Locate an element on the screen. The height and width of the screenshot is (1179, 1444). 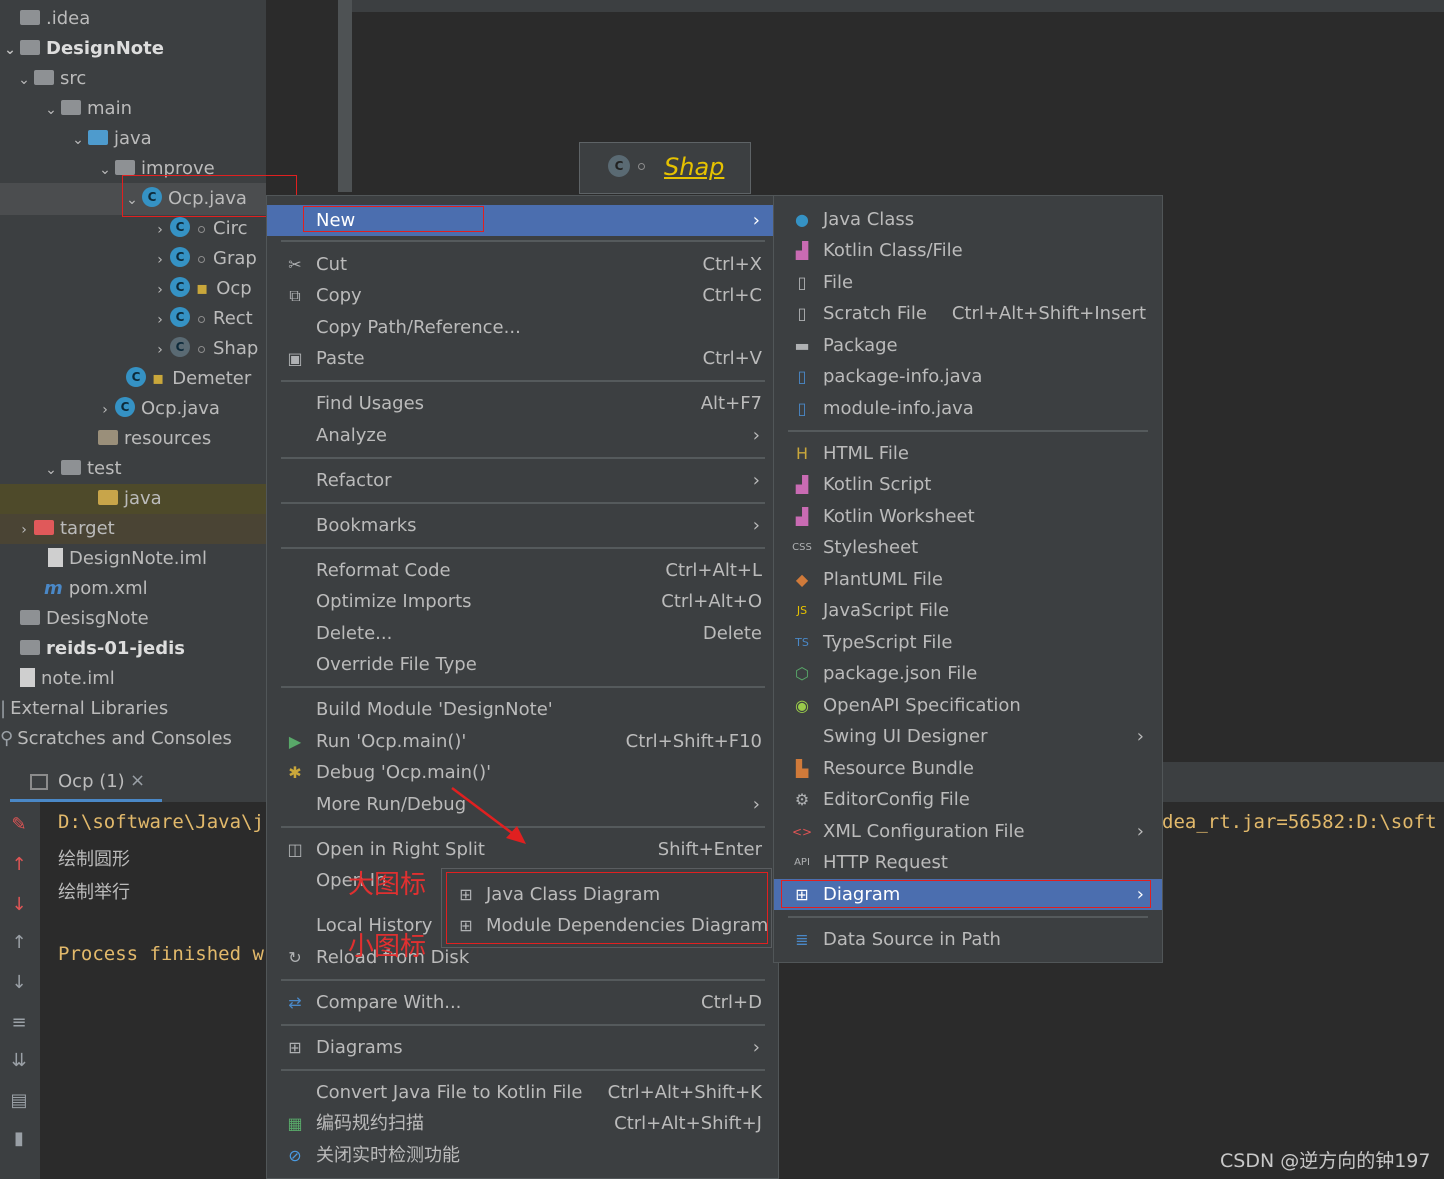
stop-down-icon: ↓ is located at coordinates (19, 905).